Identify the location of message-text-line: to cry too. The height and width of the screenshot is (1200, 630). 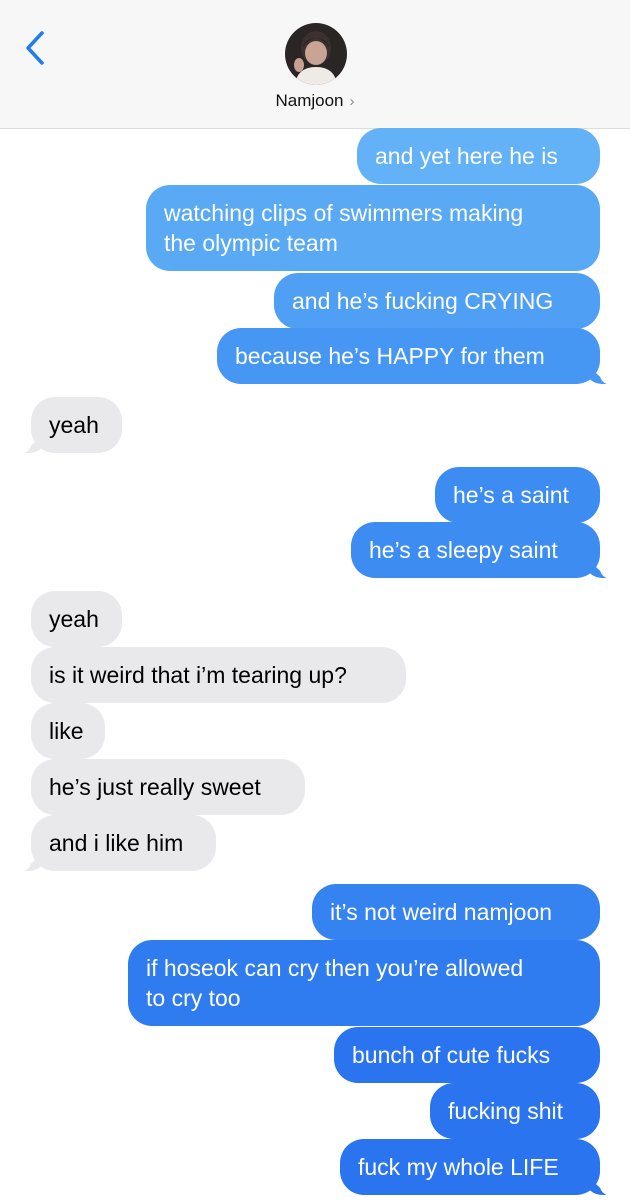
(193, 998).